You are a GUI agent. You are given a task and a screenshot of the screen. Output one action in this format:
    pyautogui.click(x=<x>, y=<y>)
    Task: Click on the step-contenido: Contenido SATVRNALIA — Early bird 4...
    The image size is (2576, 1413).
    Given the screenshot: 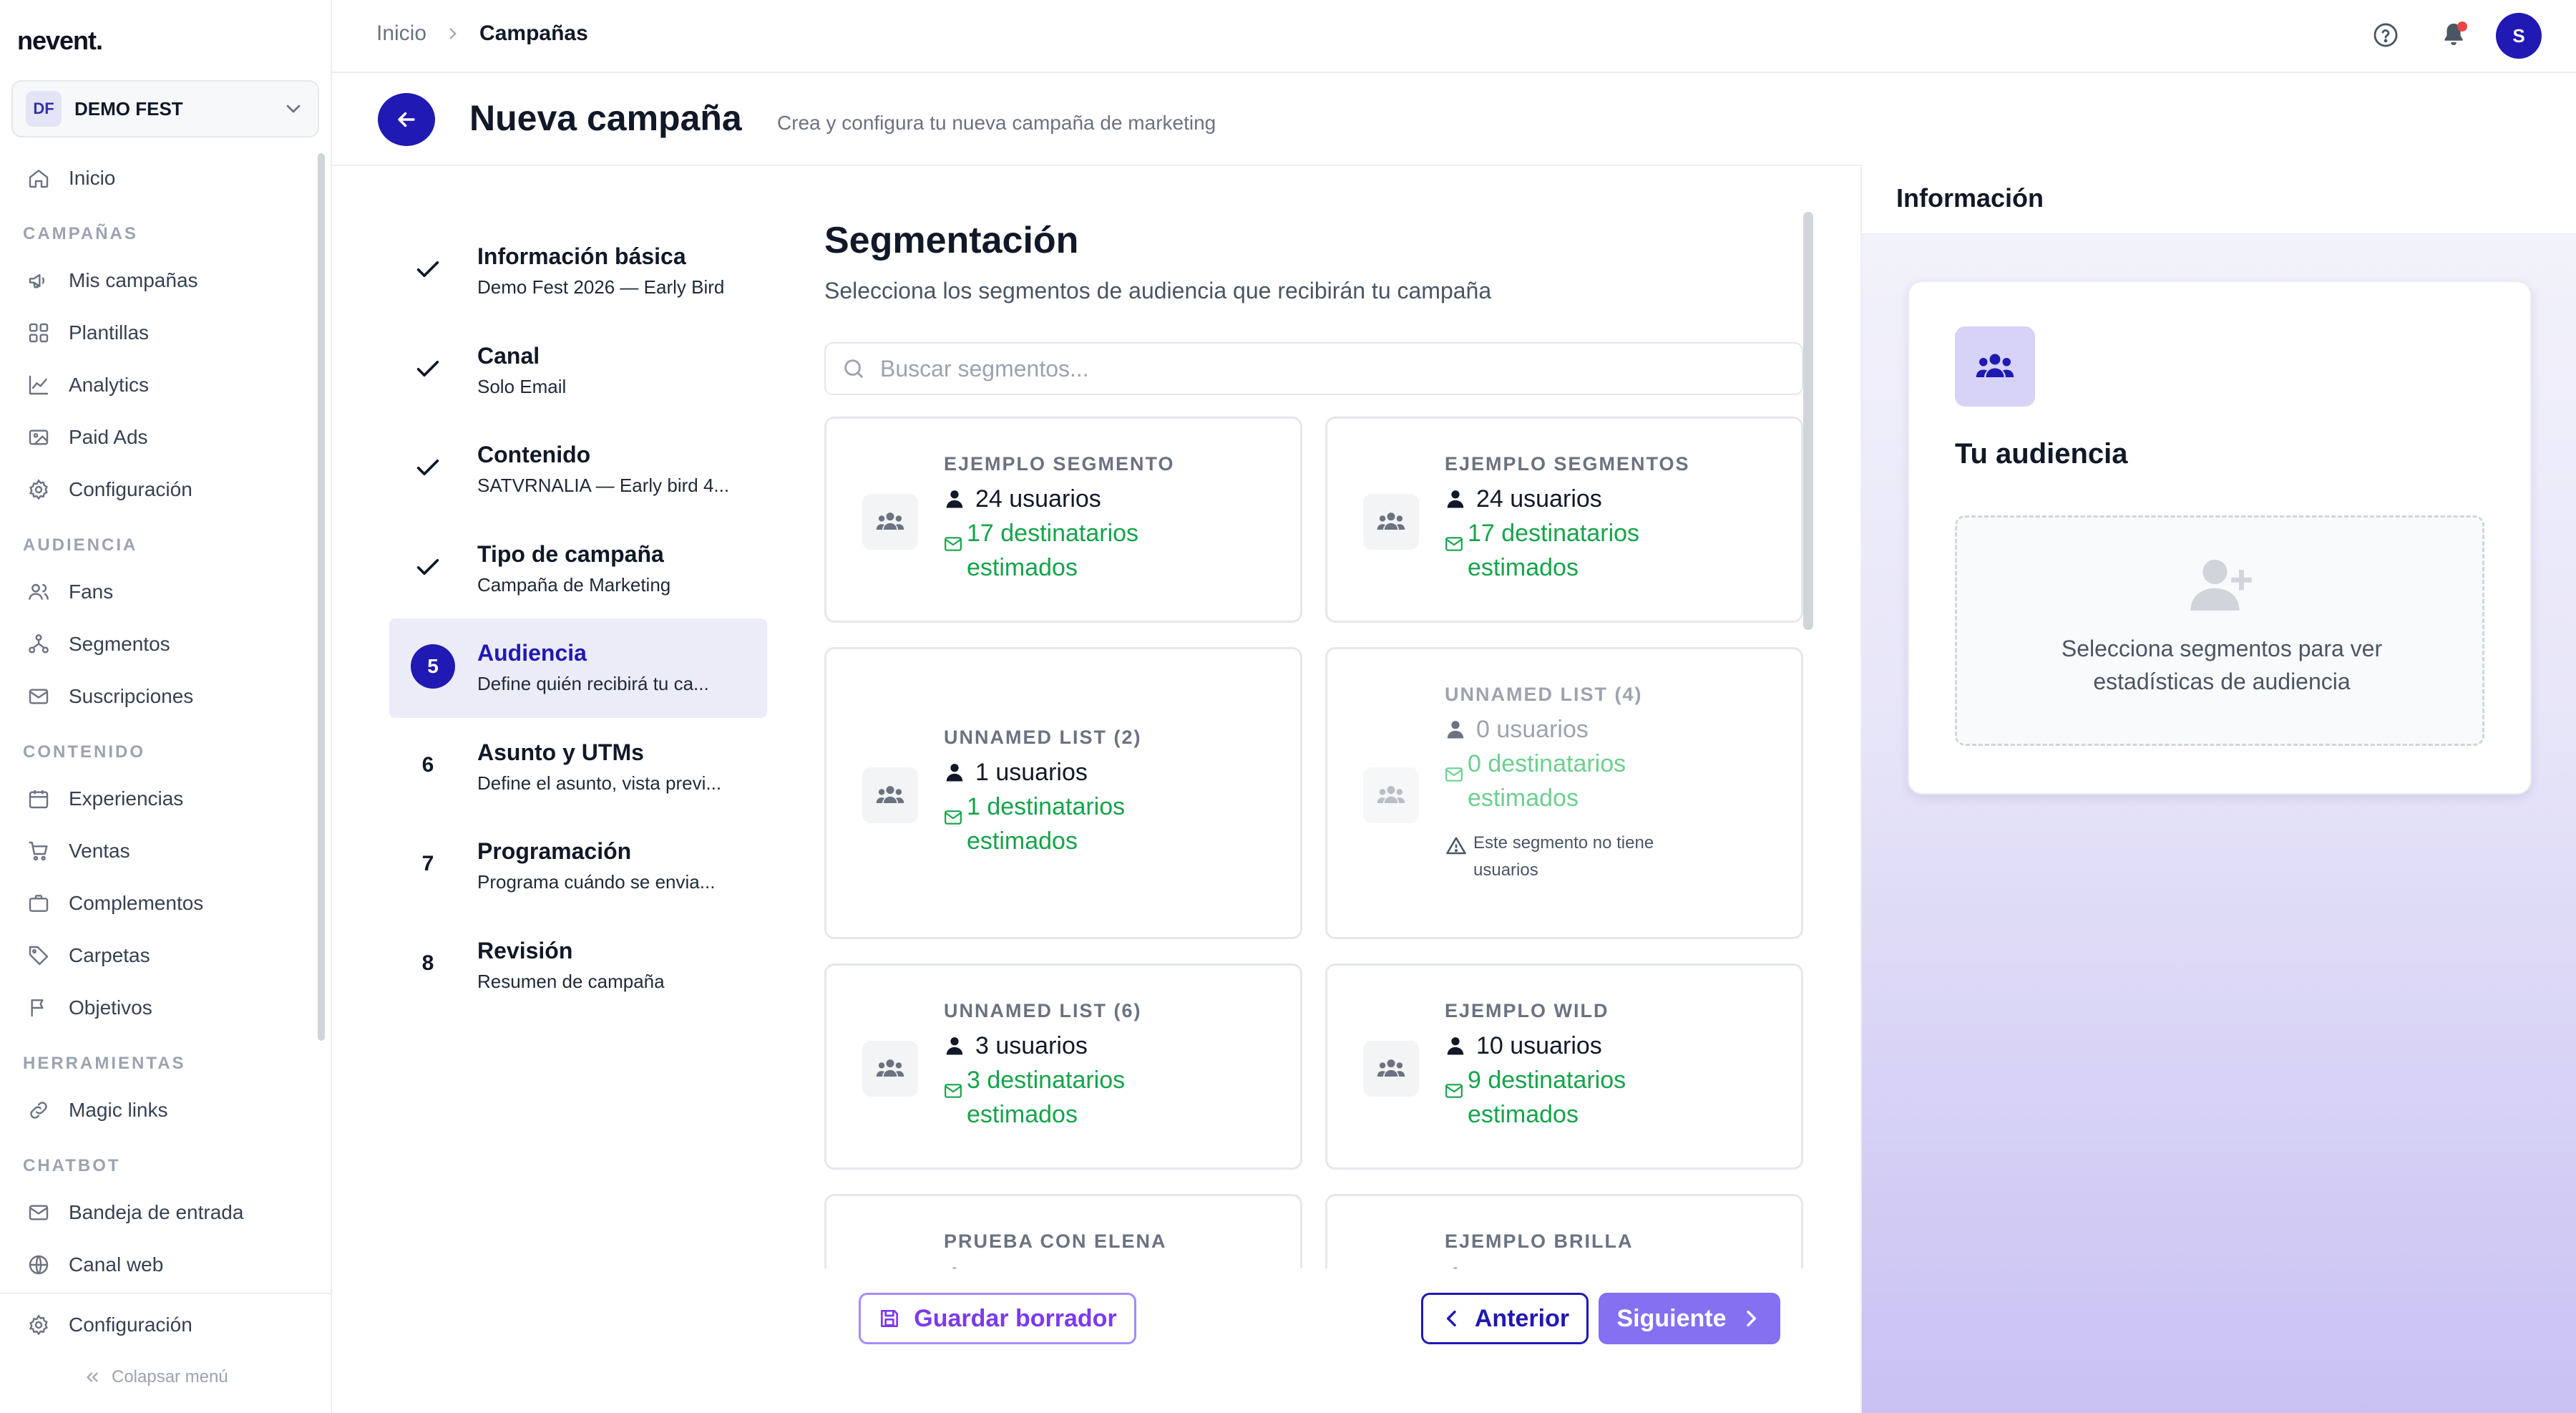 What is the action you would take?
    pyautogui.click(x=578, y=470)
    